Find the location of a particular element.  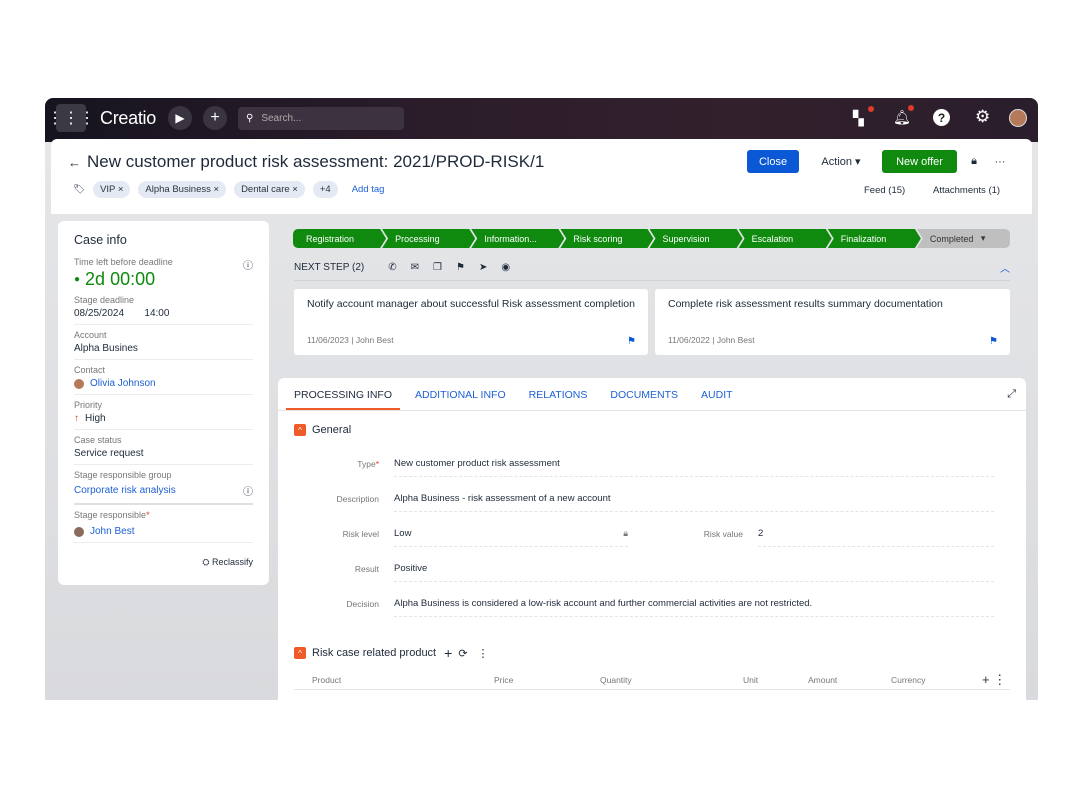

search-icon: ⚲ is located at coordinates (250, 118).